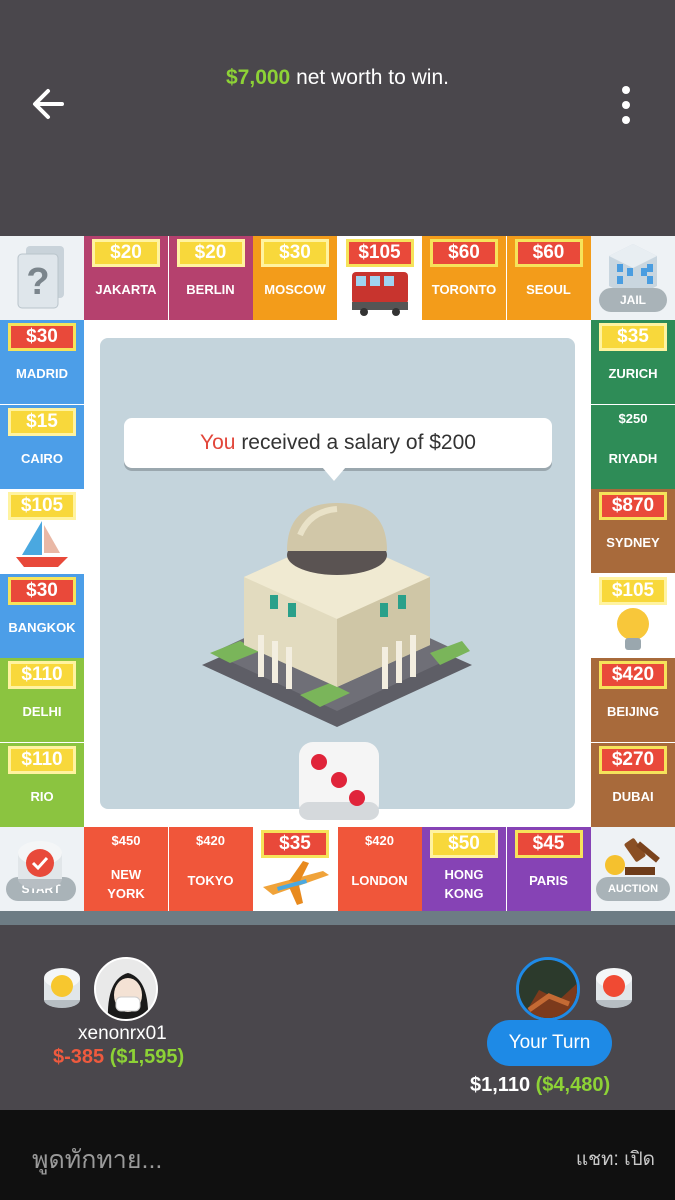  Describe the element at coordinates (380, 294) in the screenshot. I see `train-icon` at that location.